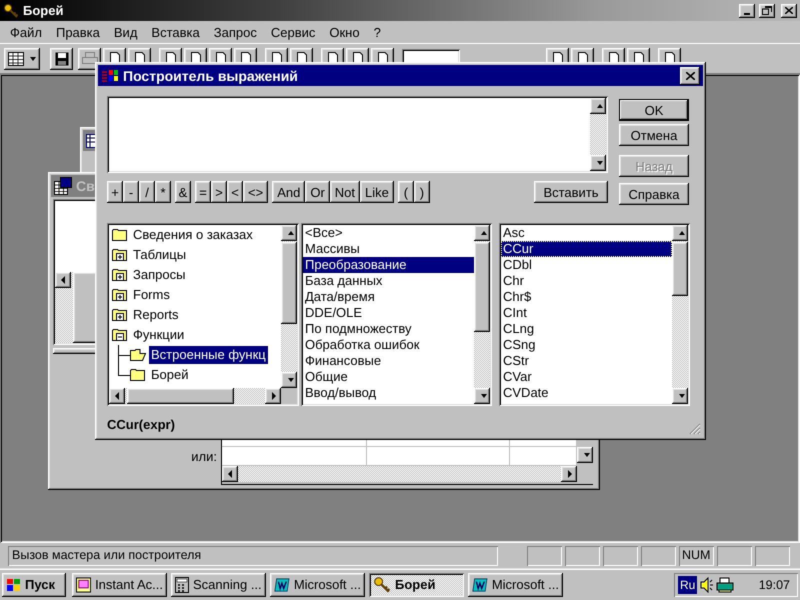  Describe the element at coordinates (204, 456) in the screenshot. I see `criteria-label: или:` at that location.